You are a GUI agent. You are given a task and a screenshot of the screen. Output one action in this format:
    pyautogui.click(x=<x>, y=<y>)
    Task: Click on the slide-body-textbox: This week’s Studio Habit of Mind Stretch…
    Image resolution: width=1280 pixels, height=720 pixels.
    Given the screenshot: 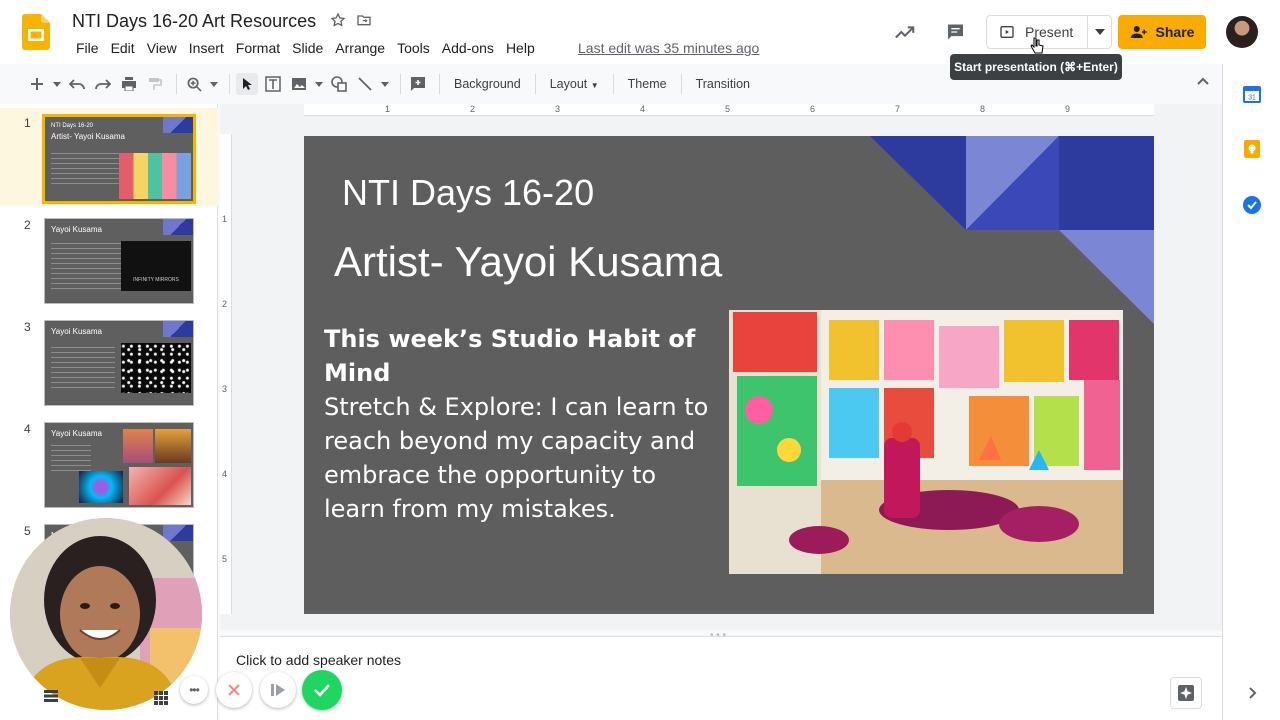 What is the action you would take?
    pyautogui.click(x=524, y=424)
    